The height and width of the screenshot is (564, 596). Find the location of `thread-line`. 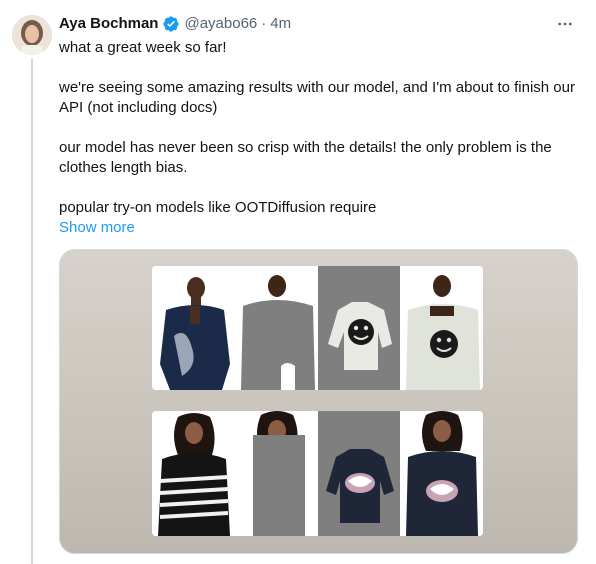

thread-line is located at coordinates (32, 311).